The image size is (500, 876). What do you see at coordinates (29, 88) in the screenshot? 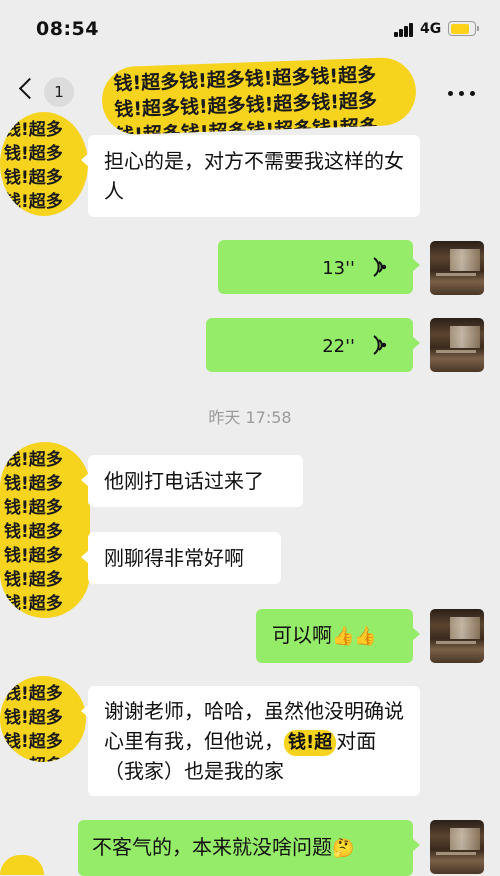
I see `chevron-left-icon` at bounding box center [29, 88].